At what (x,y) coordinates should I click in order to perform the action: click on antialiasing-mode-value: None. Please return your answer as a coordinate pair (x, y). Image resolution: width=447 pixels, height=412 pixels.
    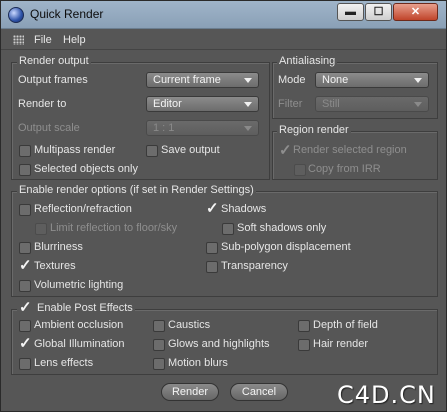
    Looking at the image, I should click on (335, 80).